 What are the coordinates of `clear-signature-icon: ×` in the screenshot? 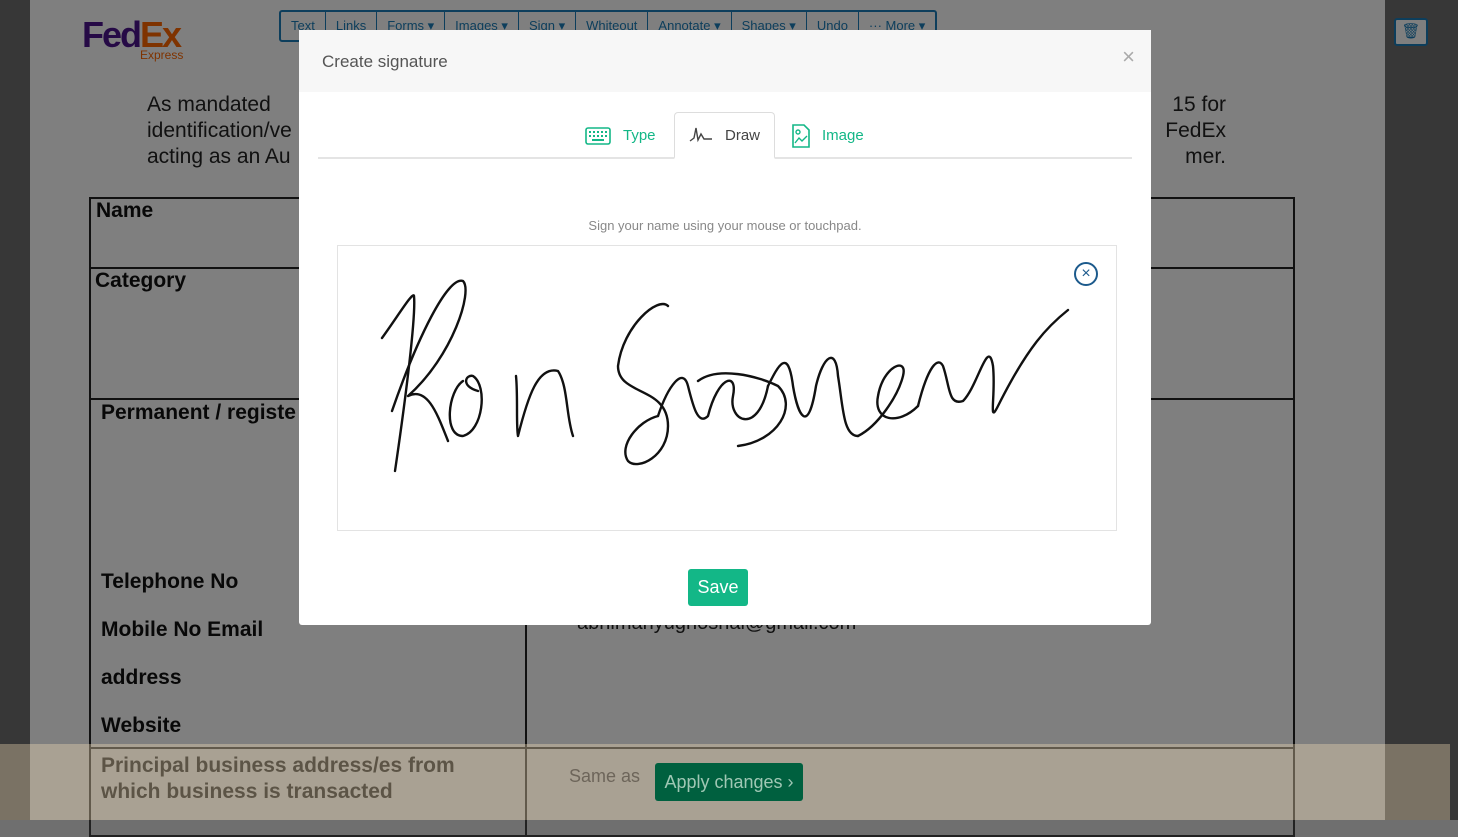 It's located at (1086, 274).